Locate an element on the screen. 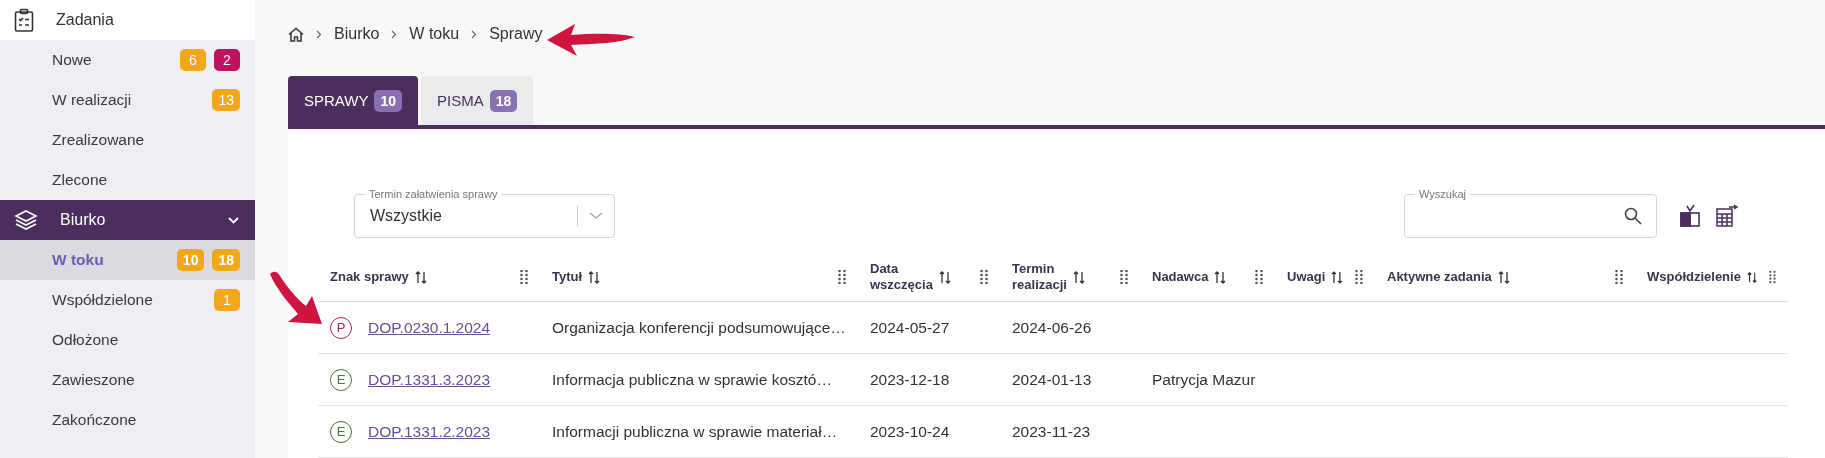 Image resolution: width=1825 pixels, height=458 pixels. table-cell: 2024-06-26 is located at coordinates (1052, 327).